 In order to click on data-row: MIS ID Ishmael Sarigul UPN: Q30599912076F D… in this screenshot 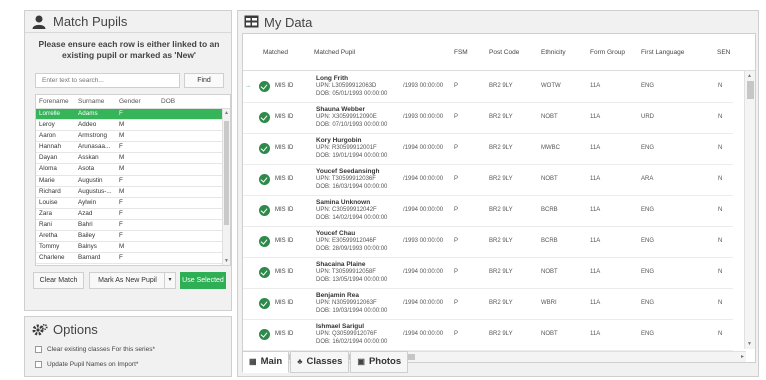, I will do `click(488, 335)`.